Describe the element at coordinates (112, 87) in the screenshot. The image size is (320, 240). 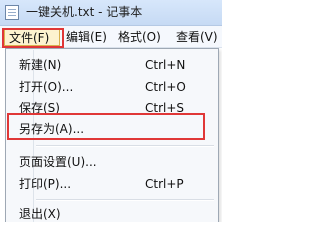
I see `menu-item-open: 打开(O)... Ctrl+O` at that location.